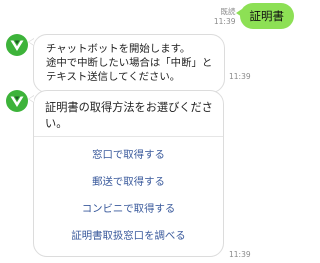 Image resolution: width=320 pixels, height=263 pixels. Describe the element at coordinates (118, 49) in the screenshot. I see `message-line: チャットボットを開始します。` at that location.